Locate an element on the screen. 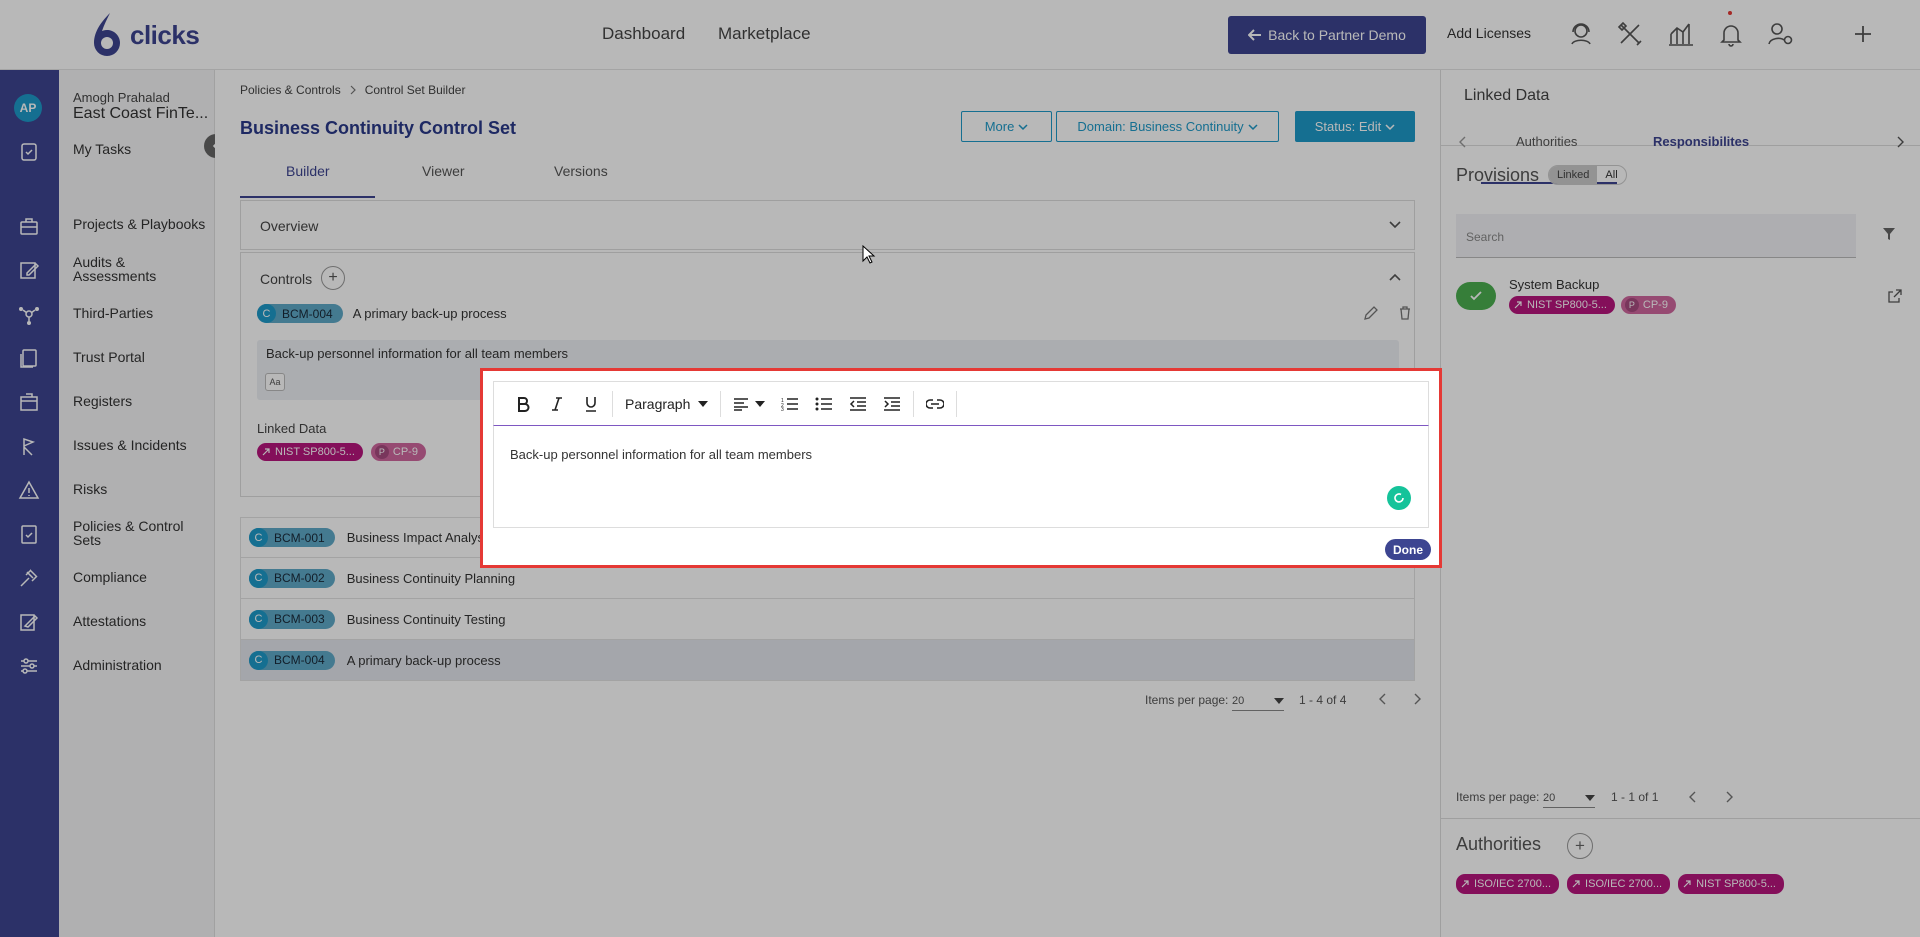  paragraph-style-label: Paragraph is located at coordinates (658, 403).